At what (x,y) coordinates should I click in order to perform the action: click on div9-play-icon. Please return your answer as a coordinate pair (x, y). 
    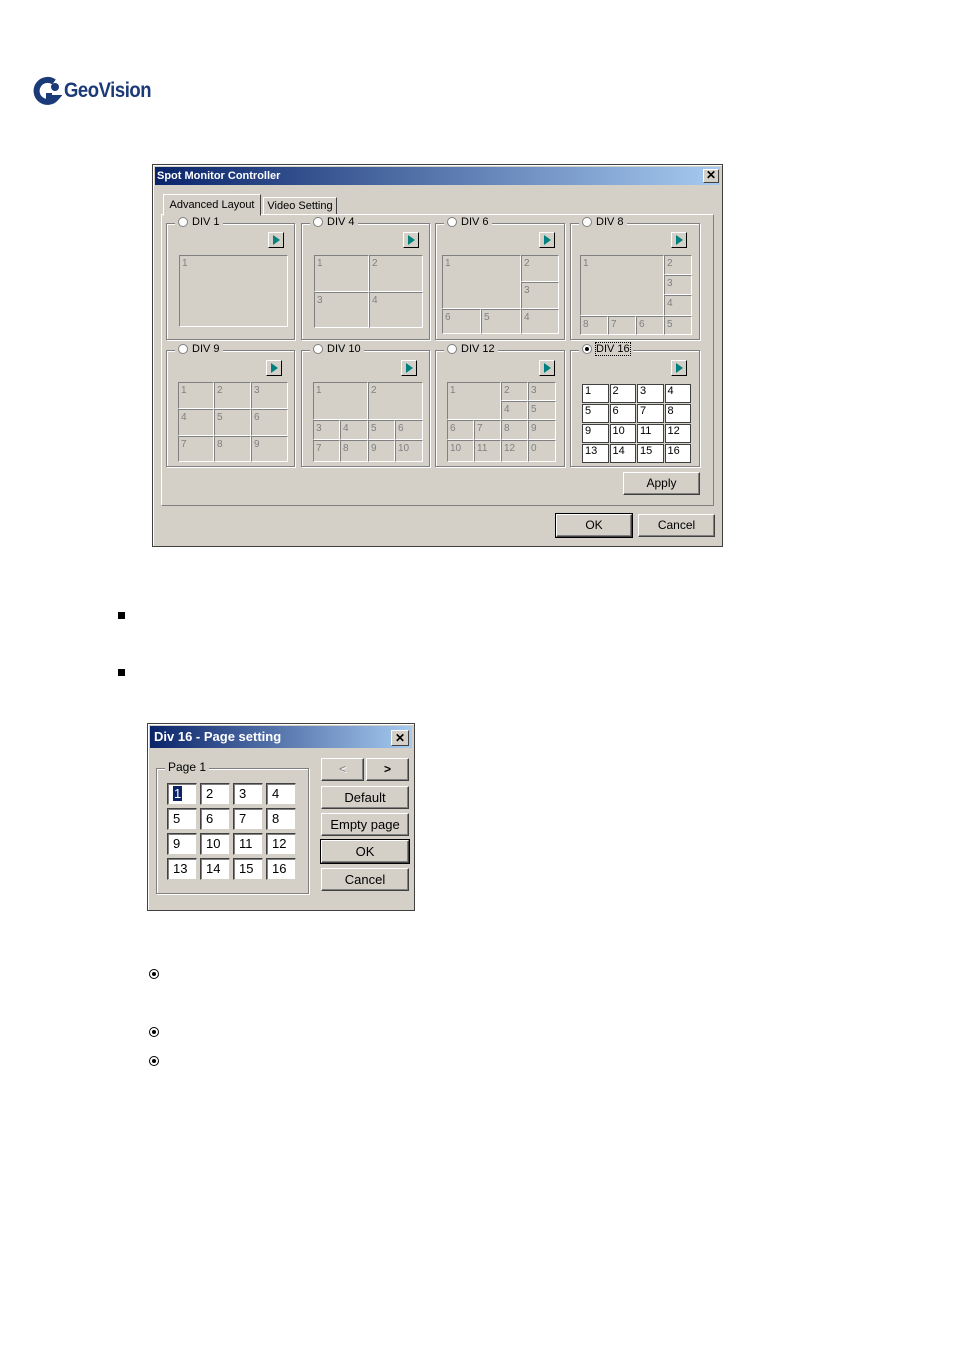
    Looking at the image, I should click on (274, 368).